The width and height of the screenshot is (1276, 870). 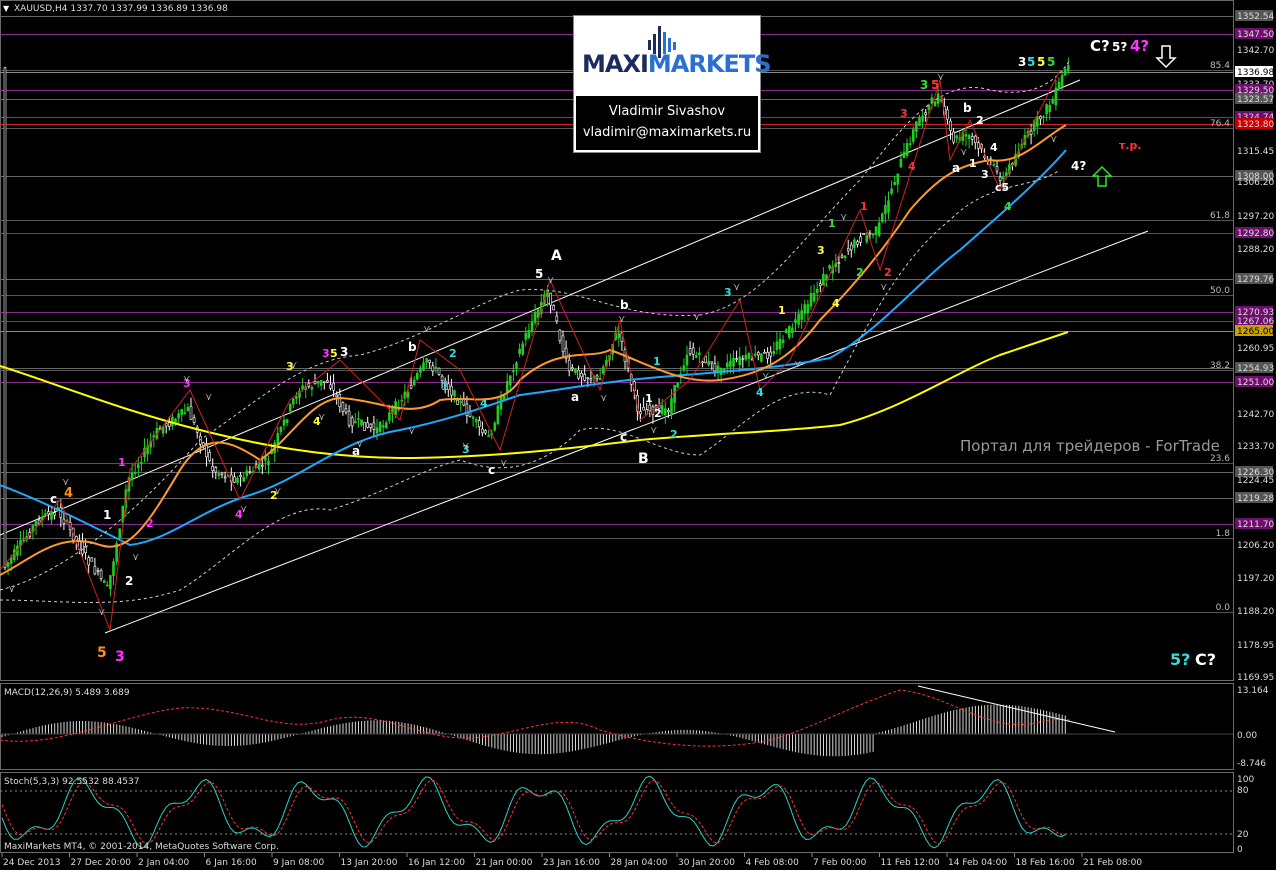 I want to click on wave-label: a, so click(x=575, y=397).